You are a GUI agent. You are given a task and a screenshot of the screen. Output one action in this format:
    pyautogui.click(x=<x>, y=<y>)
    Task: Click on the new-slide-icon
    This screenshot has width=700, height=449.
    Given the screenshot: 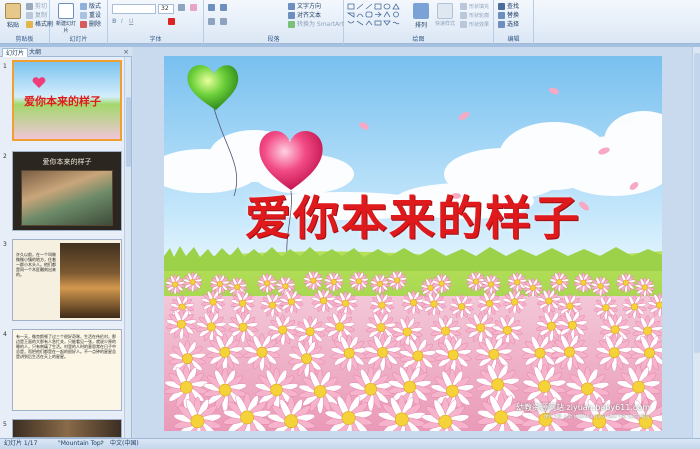 What is the action you would take?
    pyautogui.click(x=66, y=11)
    